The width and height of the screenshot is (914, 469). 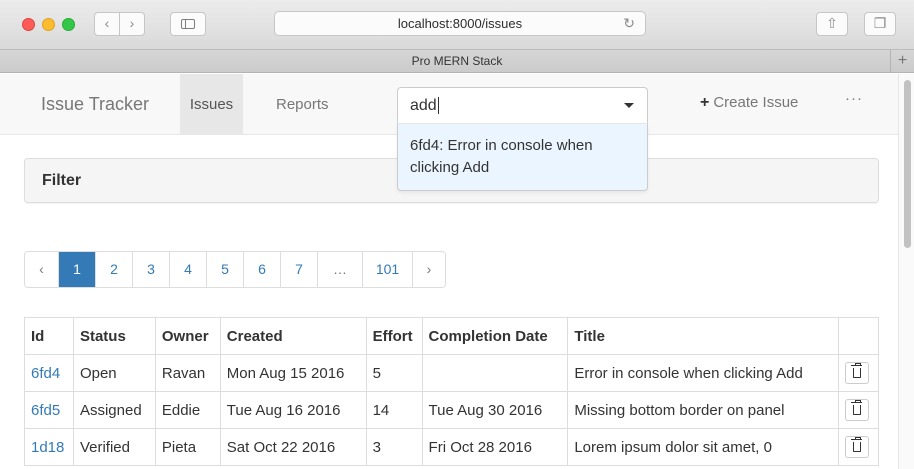 I want to click on issue-owner: Pieta, so click(x=187, y=447).